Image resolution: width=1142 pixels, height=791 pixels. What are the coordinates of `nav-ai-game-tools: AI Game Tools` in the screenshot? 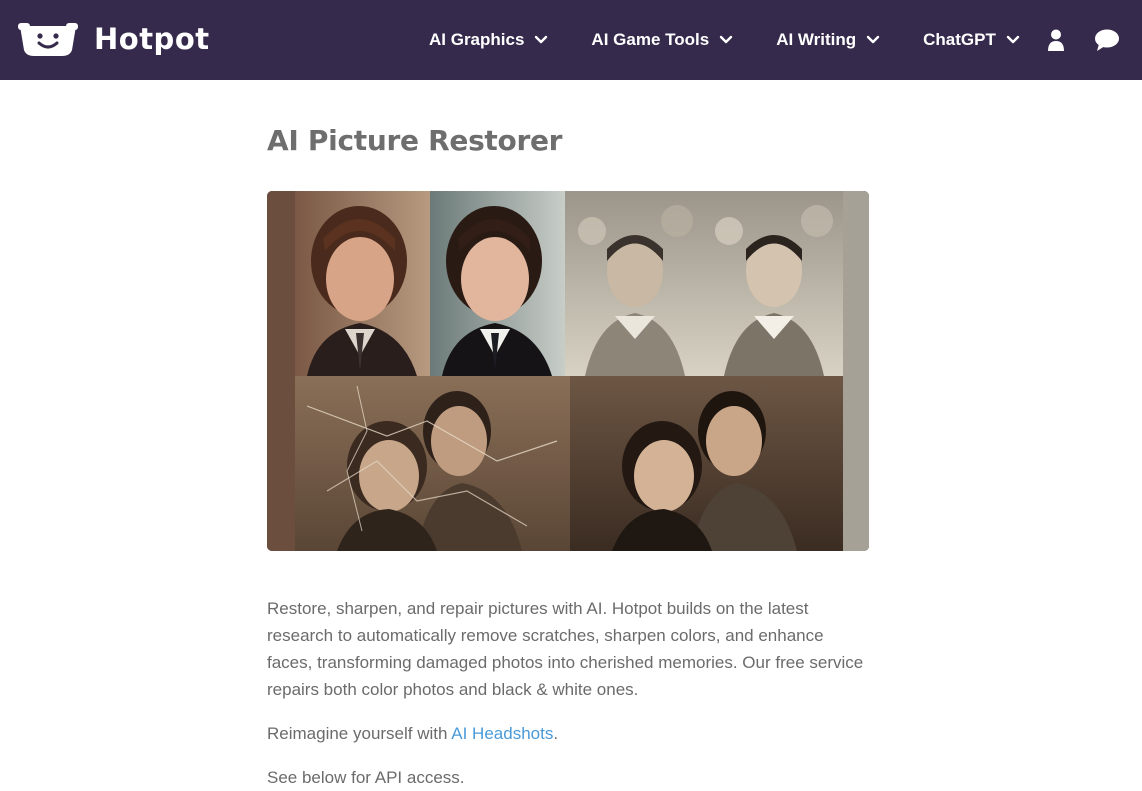 It's located at (662, 40).